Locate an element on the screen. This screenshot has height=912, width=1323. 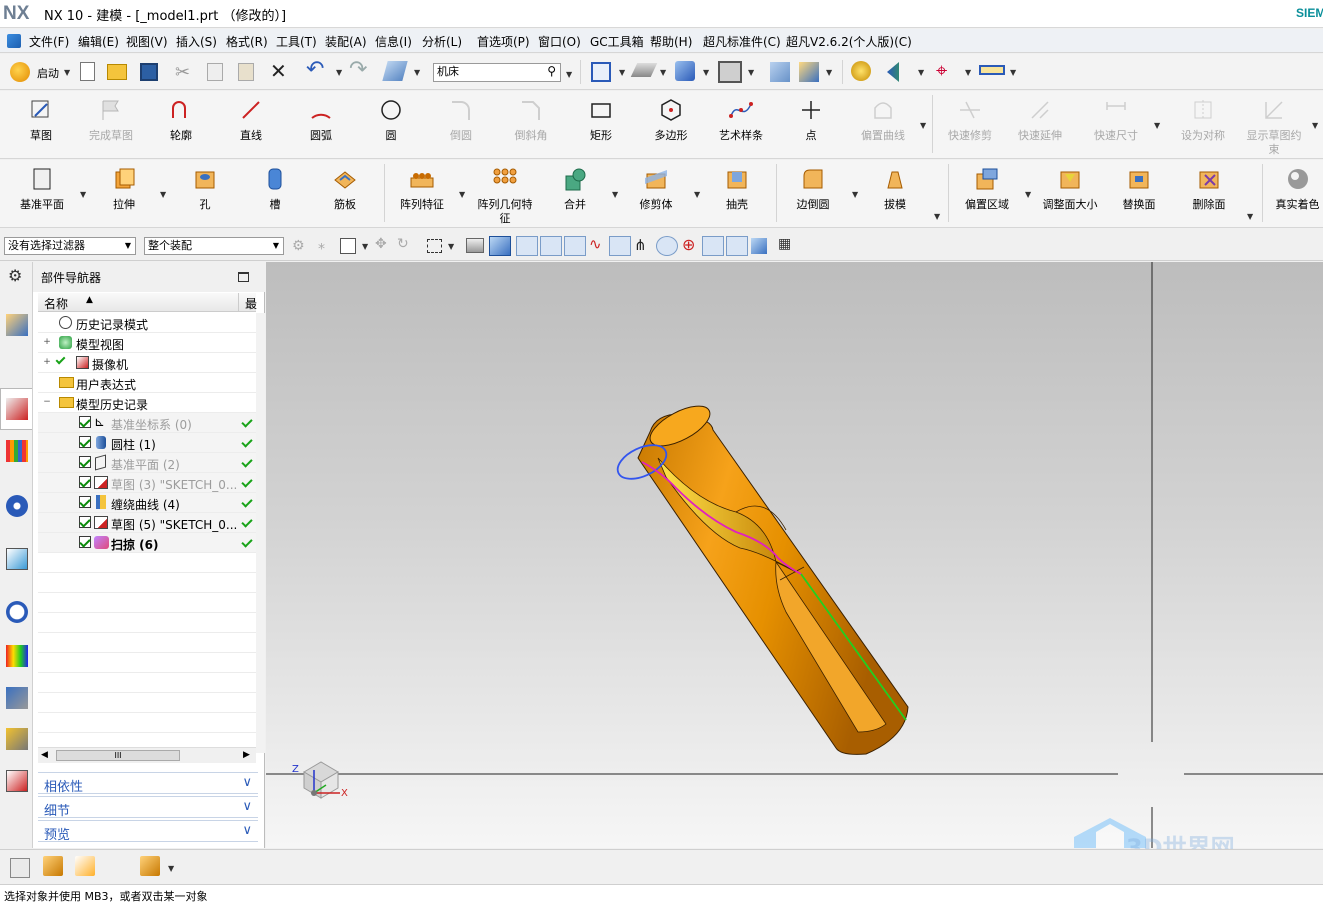
measure-dropdown-icon: ▼ is located at coordinates (1013, 72).